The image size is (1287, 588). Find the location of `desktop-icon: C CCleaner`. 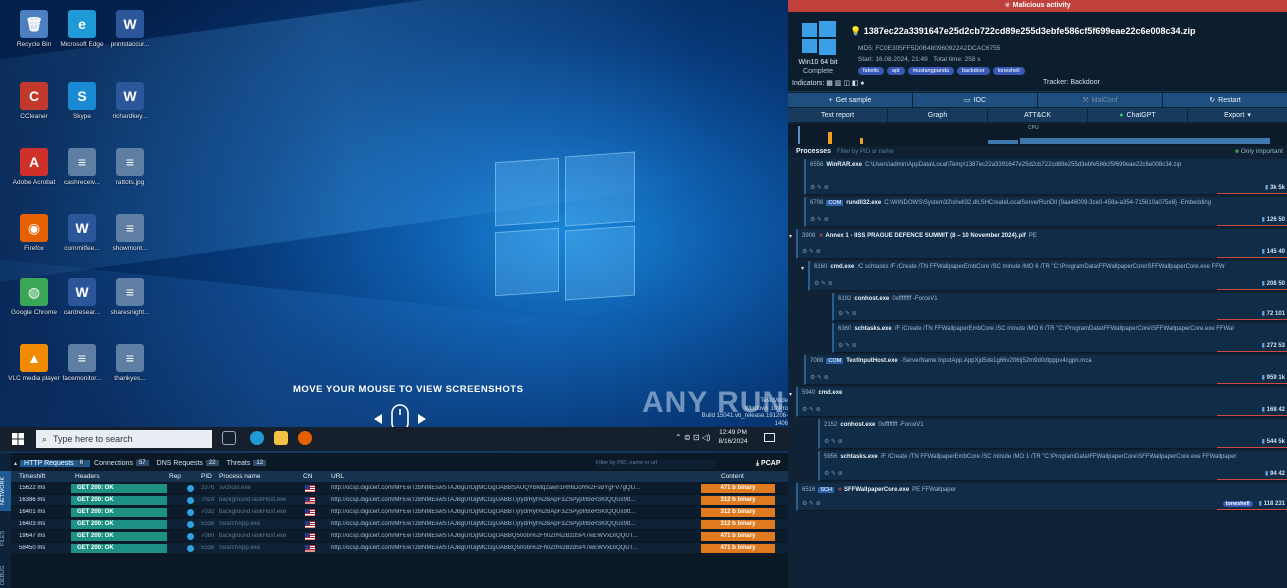

desktop-icon: C CCleaner is located at coordinates (34, 101).